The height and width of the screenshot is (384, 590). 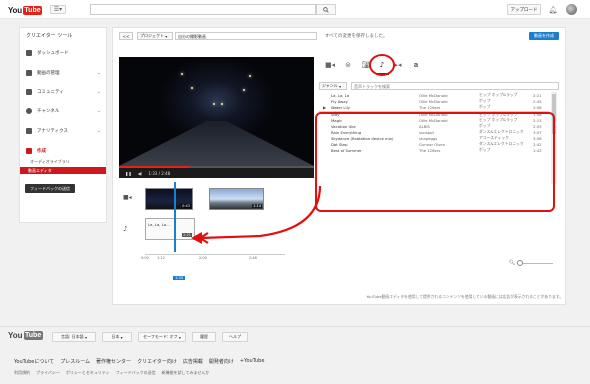 I want to click on footer-link: 広告掲載, so click(x=193, y=361).